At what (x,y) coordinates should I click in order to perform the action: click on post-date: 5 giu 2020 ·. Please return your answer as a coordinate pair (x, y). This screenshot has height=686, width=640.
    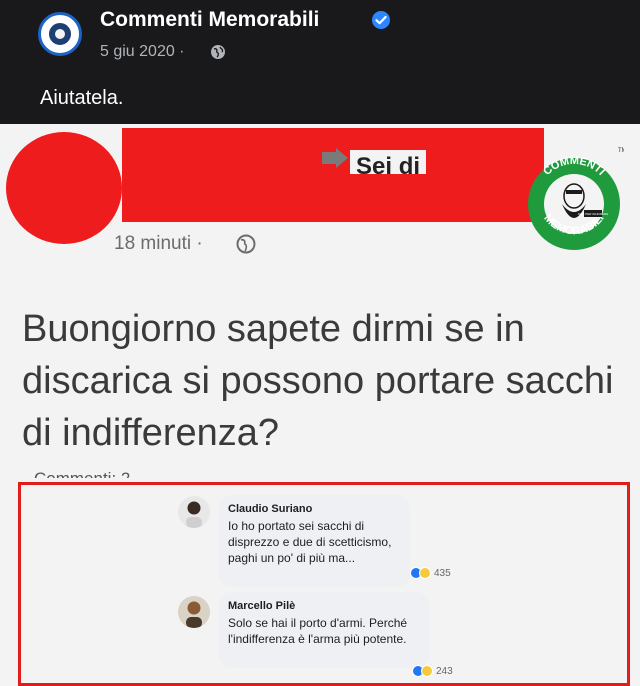
    Looking at the image, I should click on (142, 52).